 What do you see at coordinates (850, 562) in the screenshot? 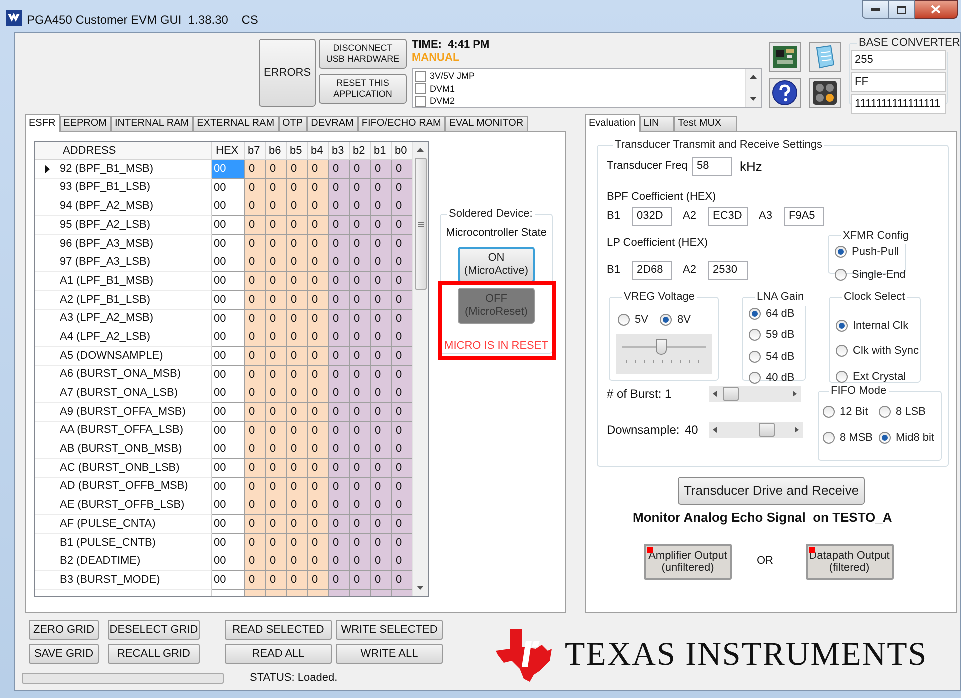
I see `output-button: Datapath Output (filtered)` at bounding box center [850, 562].